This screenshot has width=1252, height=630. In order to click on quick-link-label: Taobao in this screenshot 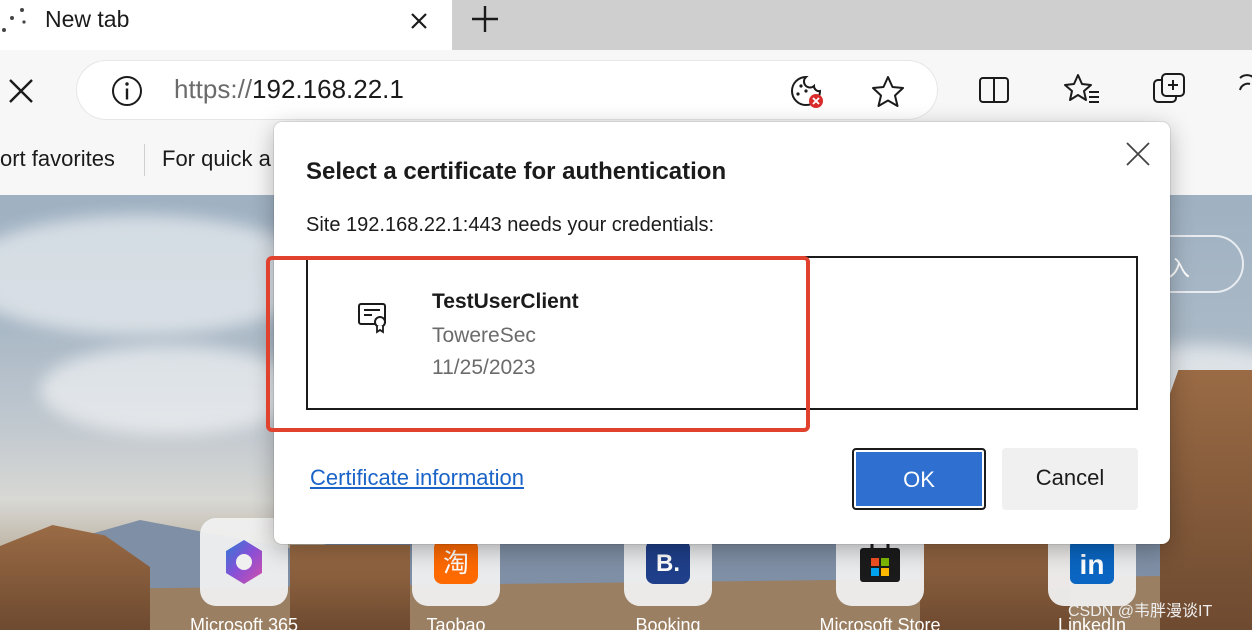, I will do `click(456, 622)`.